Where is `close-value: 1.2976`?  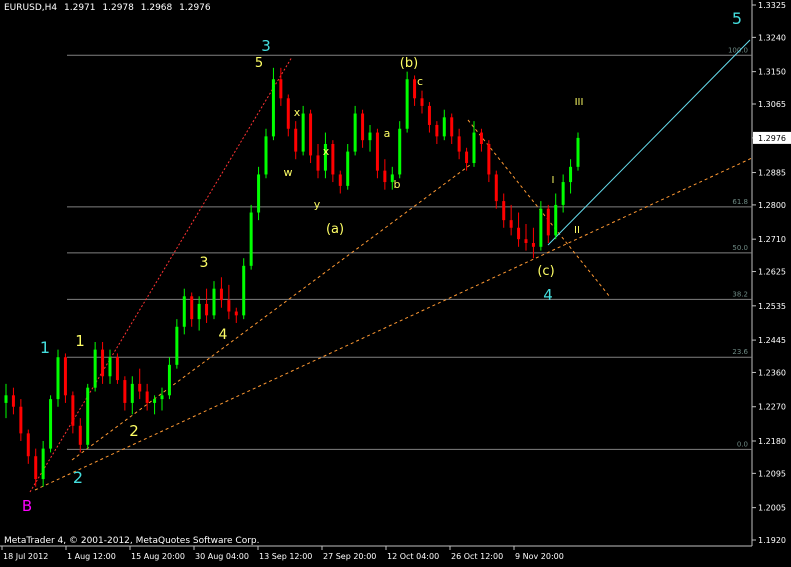 close-value: 1.2976 is located at coordinates (195, 8).